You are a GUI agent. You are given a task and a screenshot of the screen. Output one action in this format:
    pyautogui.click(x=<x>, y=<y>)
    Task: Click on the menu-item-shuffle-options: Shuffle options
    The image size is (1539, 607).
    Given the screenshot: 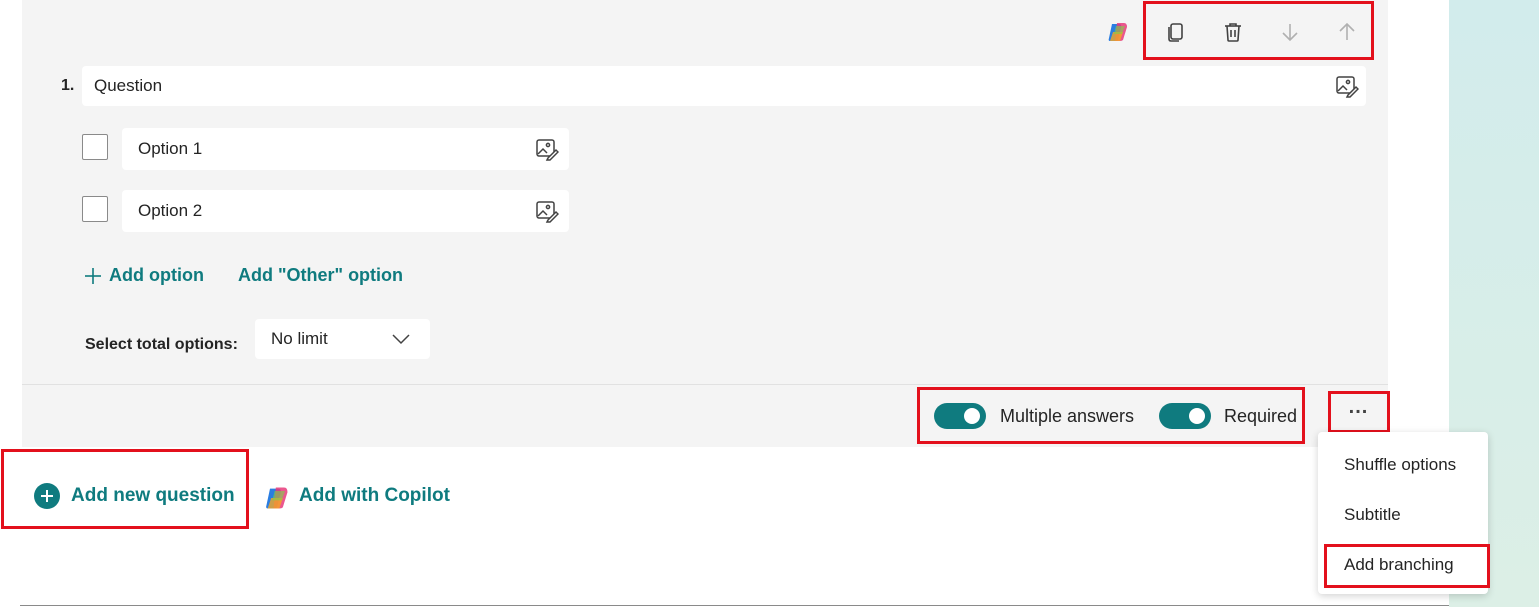 What is the action you would take?
    pyautogui.click(x=1400, y=465)
    